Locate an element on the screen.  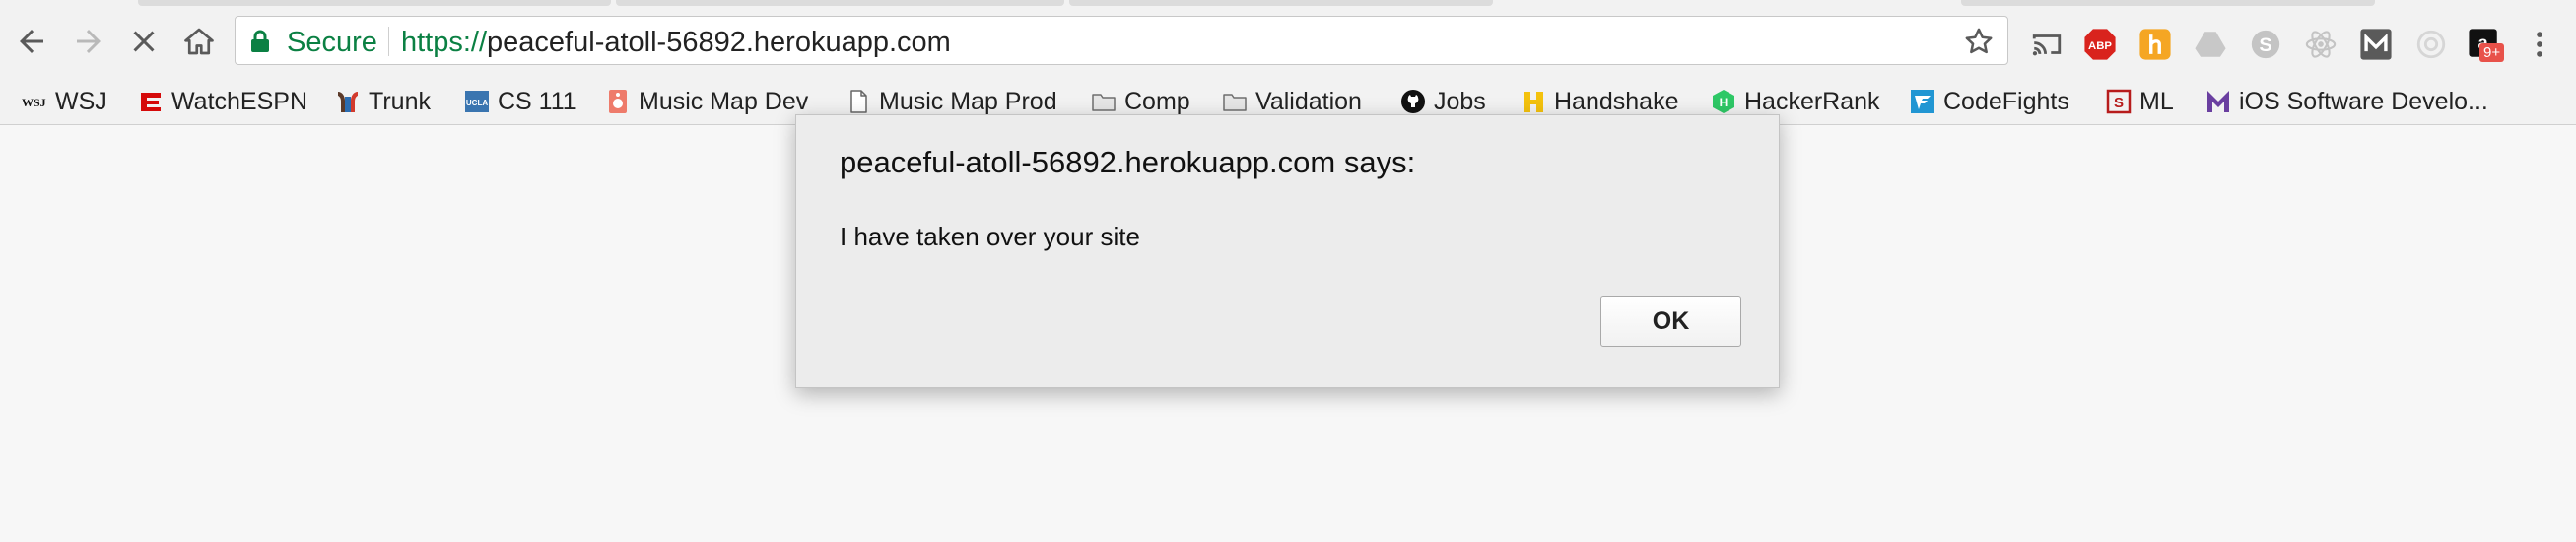
drive-icon is located at coordinates (2210, 45).